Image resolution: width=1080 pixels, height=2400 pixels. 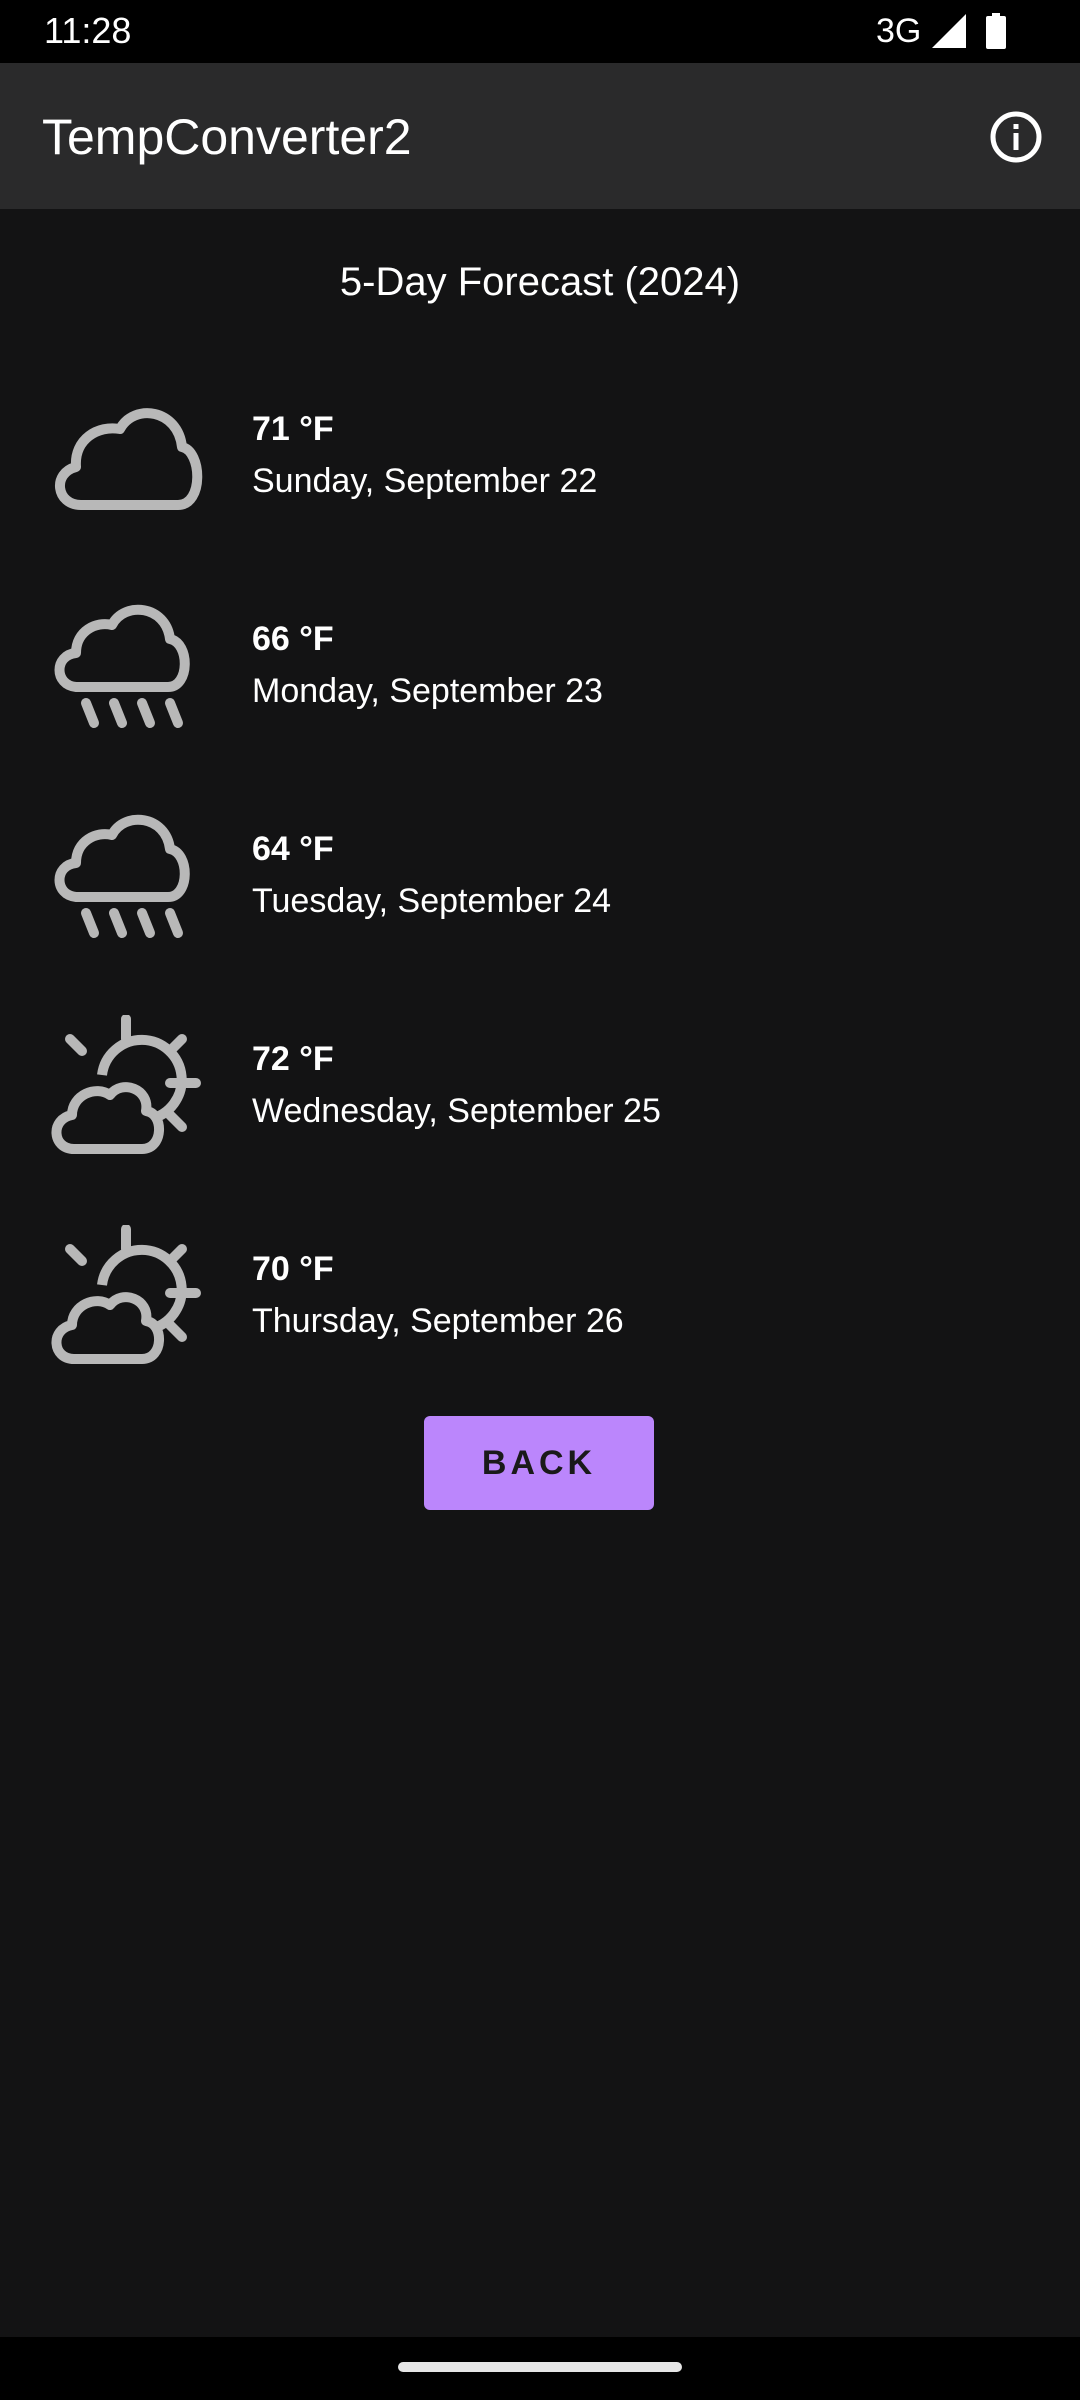 I want to click on list-item: 70 °F Thursday, September 26, so click(x=540, y=1330).